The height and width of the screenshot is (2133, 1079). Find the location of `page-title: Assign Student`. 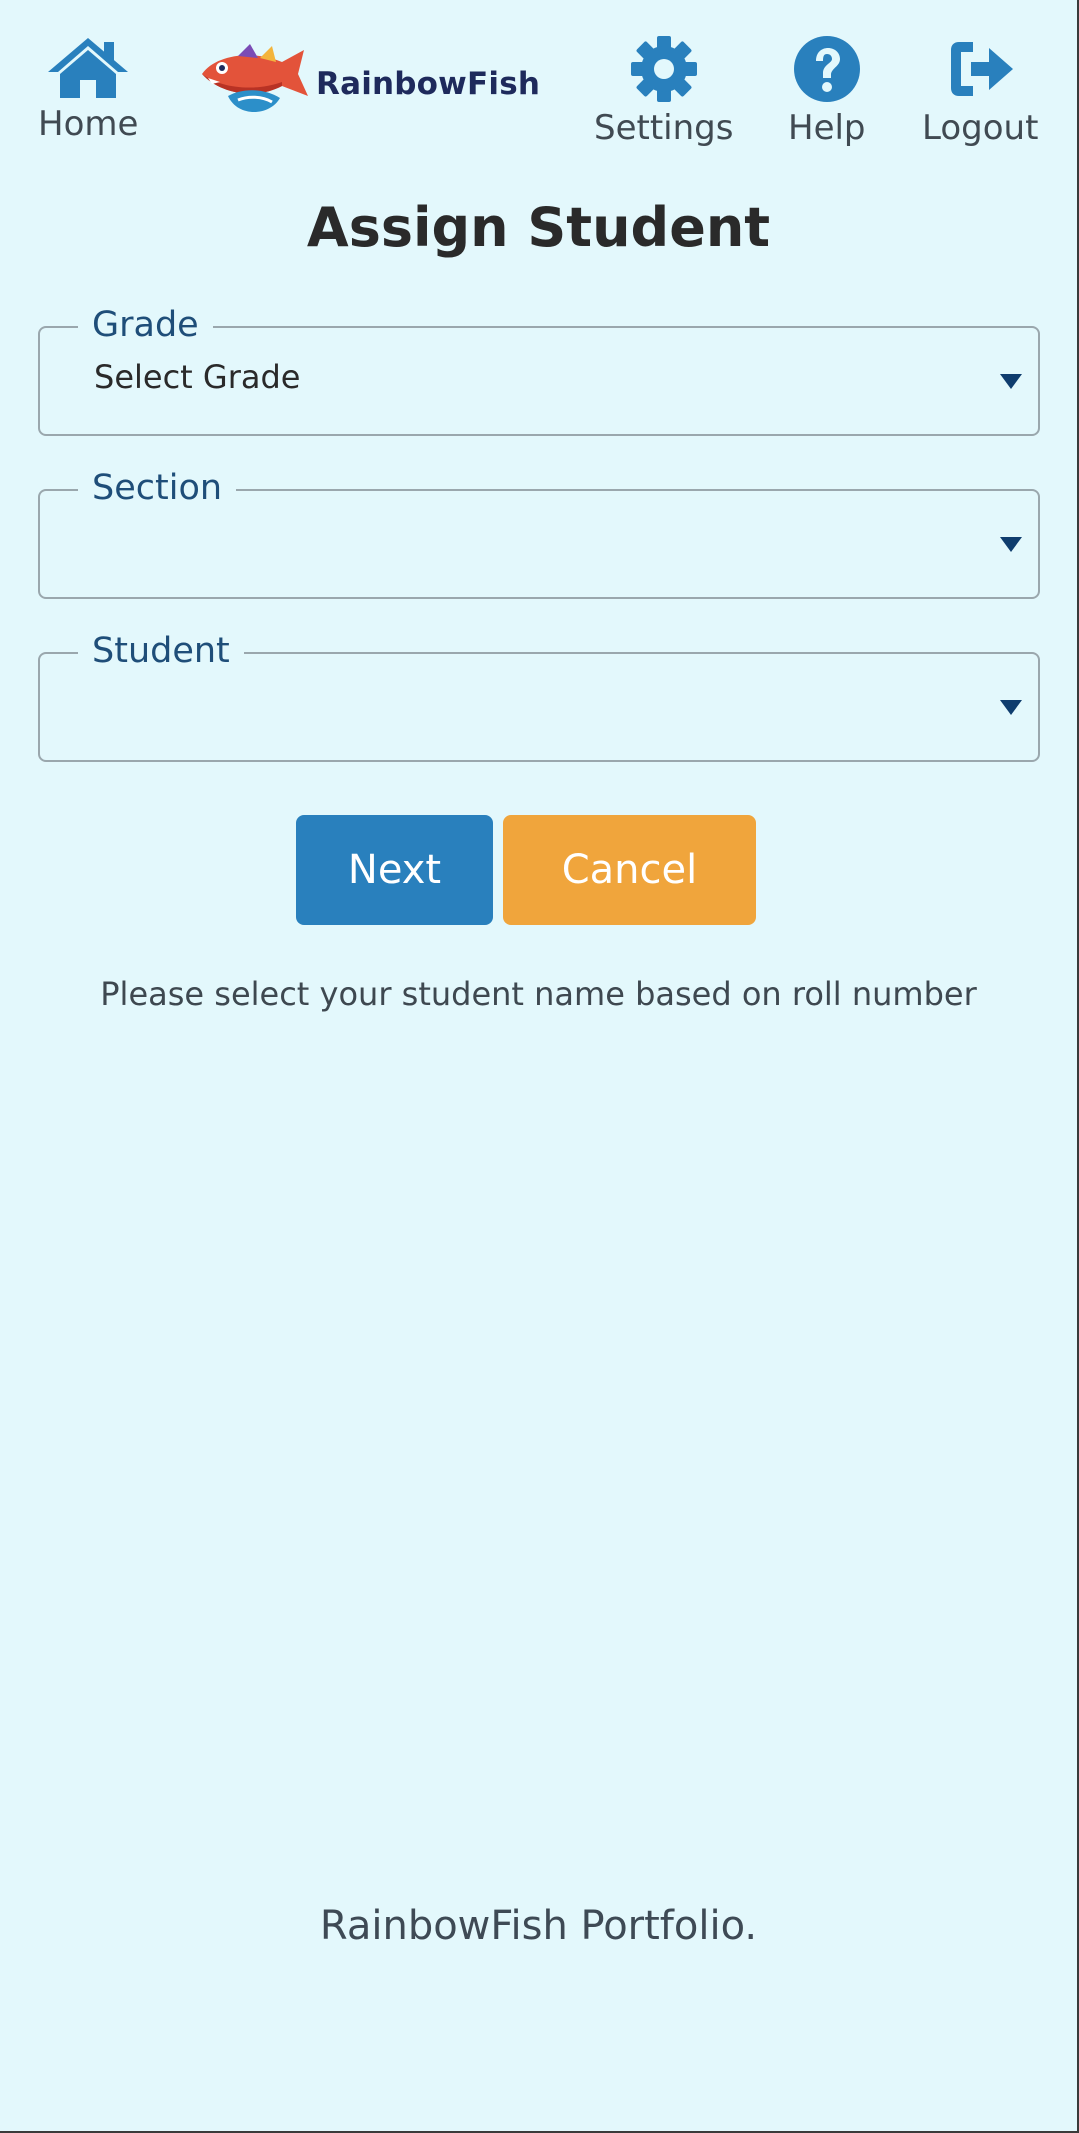

page-title: Assign Student is located at coordinates (538, 227).